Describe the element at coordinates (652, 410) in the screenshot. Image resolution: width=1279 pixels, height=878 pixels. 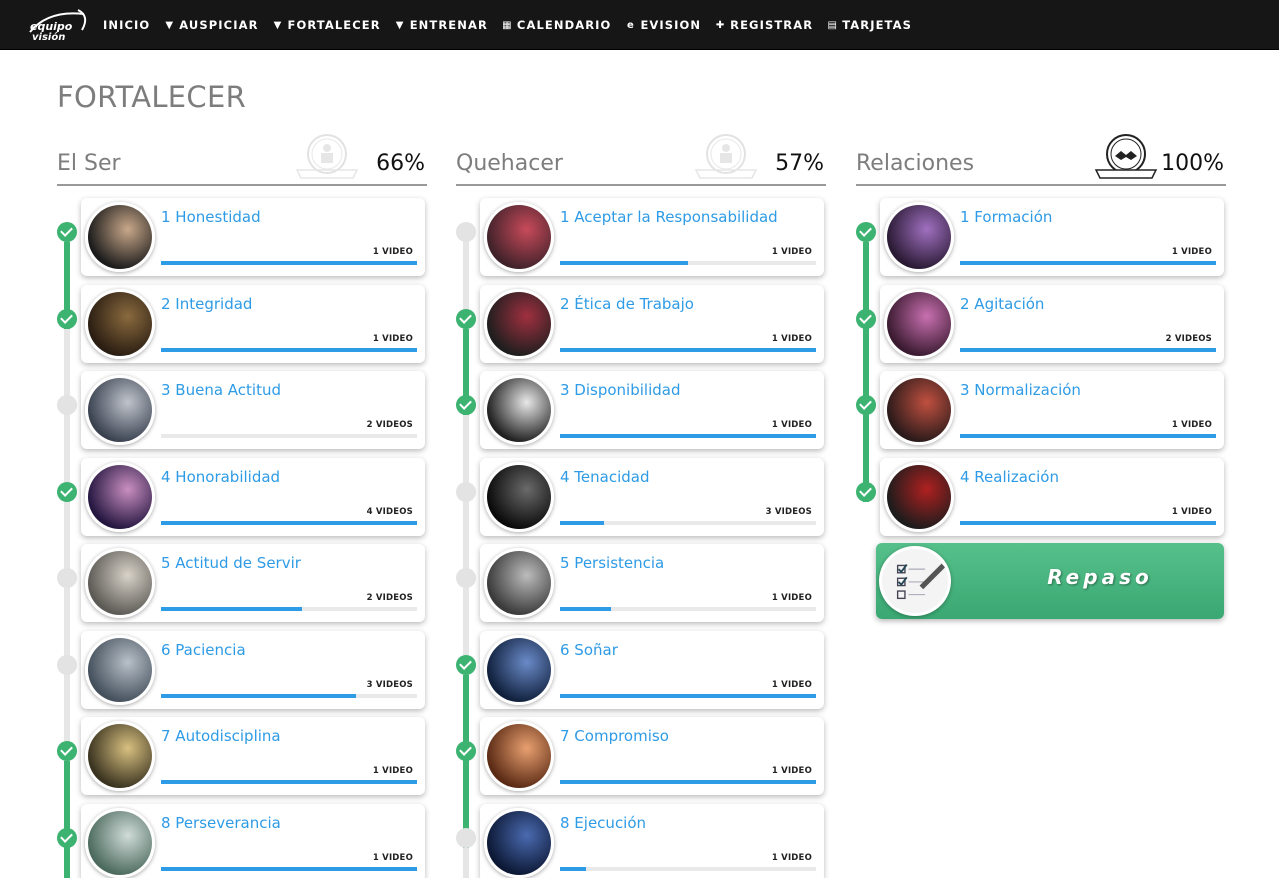
I see `lesson-card: 3 Disponibilidad 1 VIDEO` at that location.